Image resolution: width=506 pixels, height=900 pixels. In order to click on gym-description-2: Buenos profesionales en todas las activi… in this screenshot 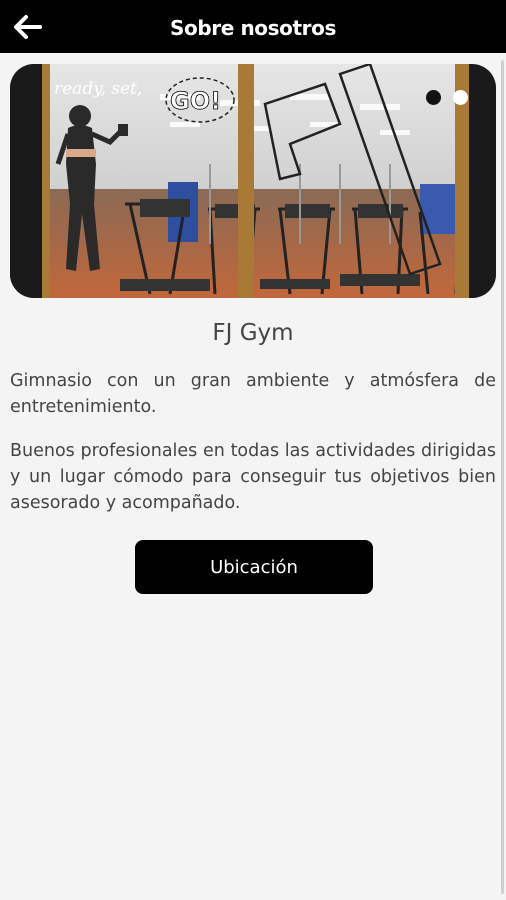, I will do `click(253, 477)`.